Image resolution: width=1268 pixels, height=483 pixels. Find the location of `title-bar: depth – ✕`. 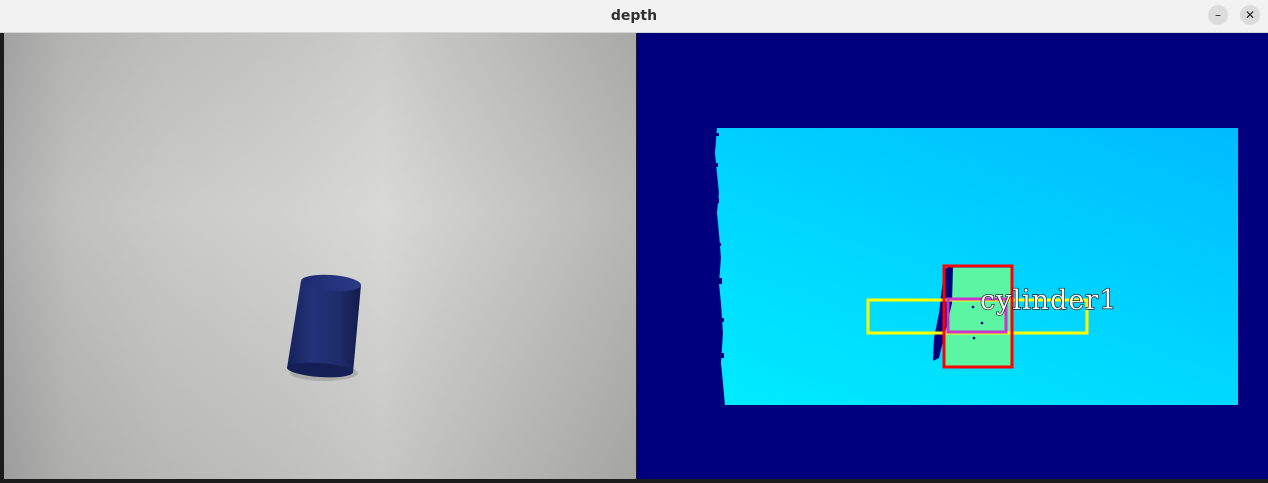

title-bar: depth – ✕ is located at coordinates (634, 16).